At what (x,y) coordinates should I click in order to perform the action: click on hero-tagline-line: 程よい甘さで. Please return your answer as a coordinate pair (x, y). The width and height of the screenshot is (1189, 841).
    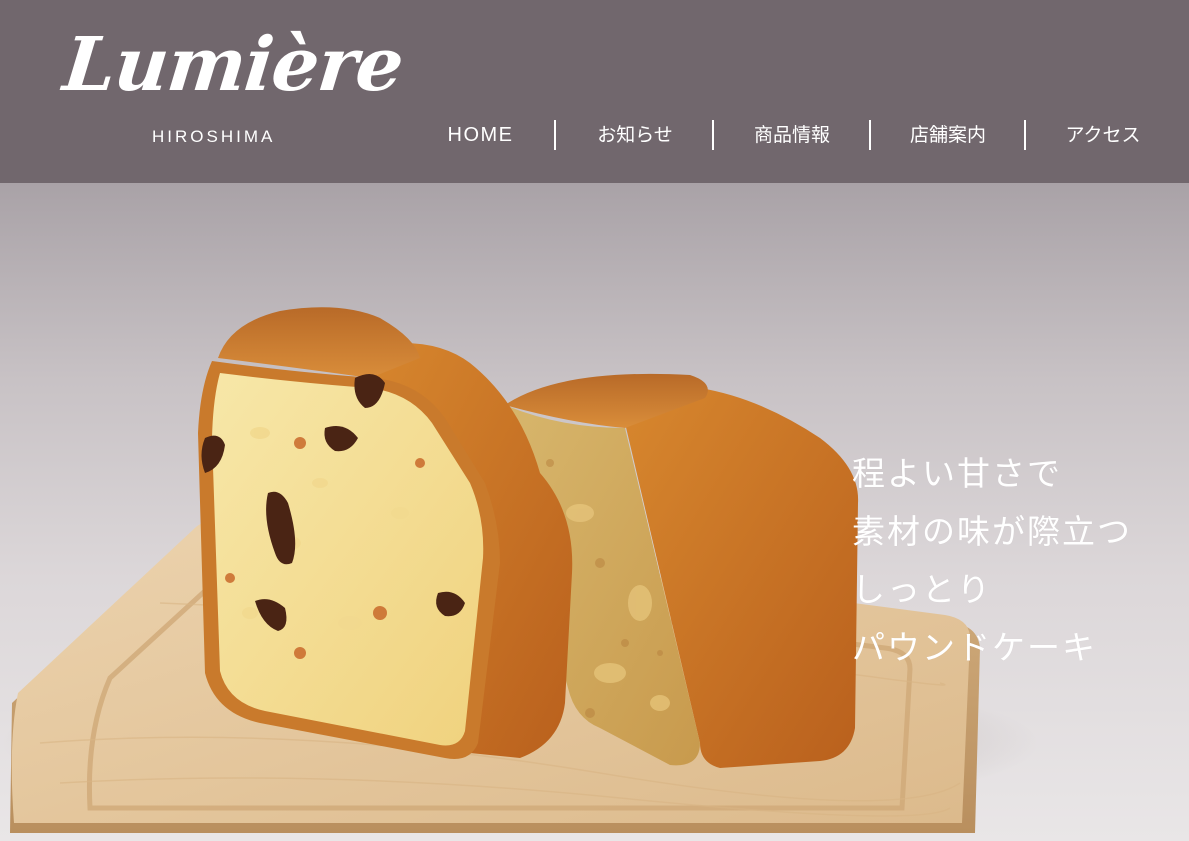
    Looking at the image, I should click on (957, 473).